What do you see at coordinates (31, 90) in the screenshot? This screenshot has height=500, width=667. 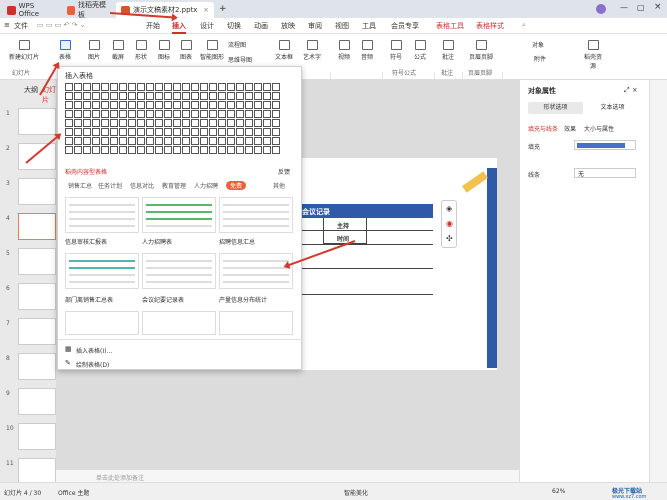 I see `outline-tab: 大纲` at bounding box center [31, 90].